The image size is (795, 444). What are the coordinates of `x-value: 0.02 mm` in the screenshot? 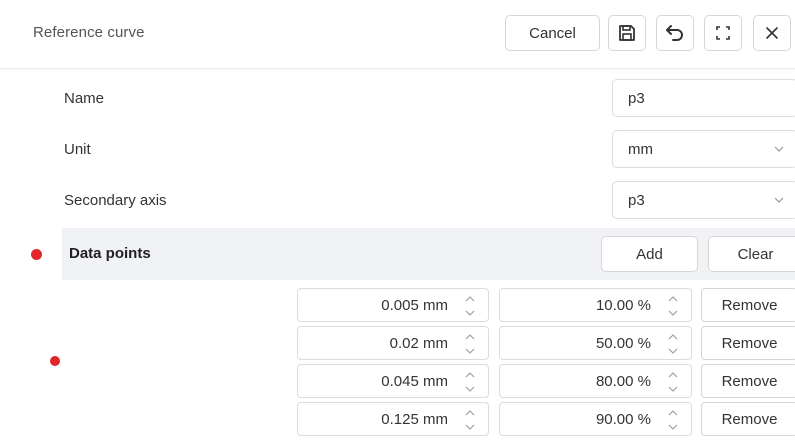 It's located at (418, 343).